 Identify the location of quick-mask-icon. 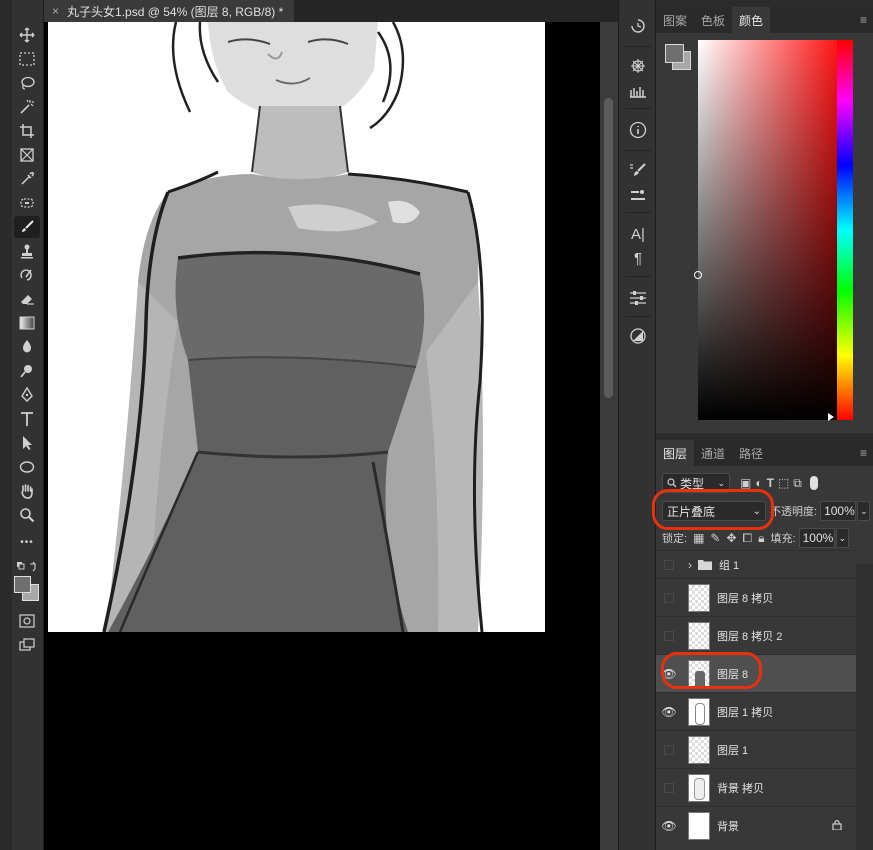
(27, 621).